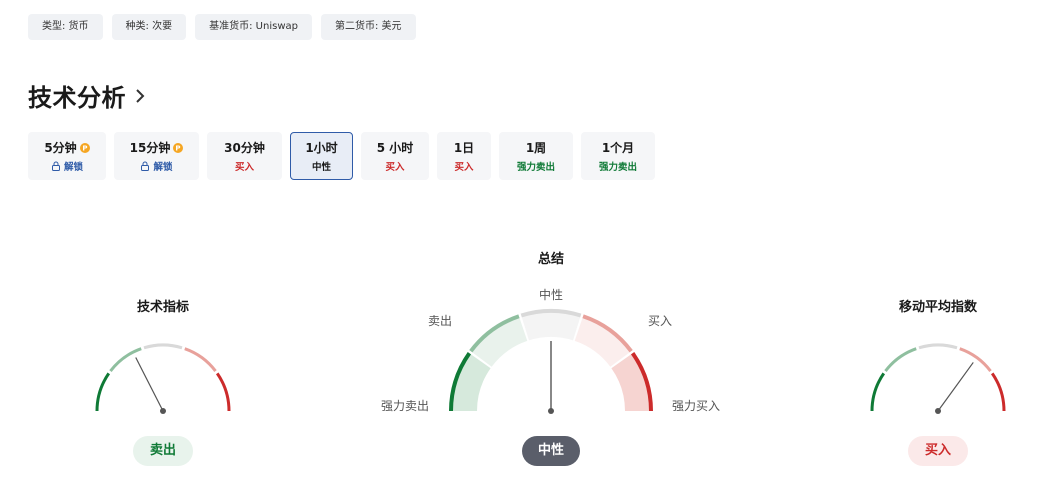 The width and height of the screenshot is (1046, 499). Describe the element at coordinates (955, 387) in the screenshot. I see `gauge-needle` at that location.